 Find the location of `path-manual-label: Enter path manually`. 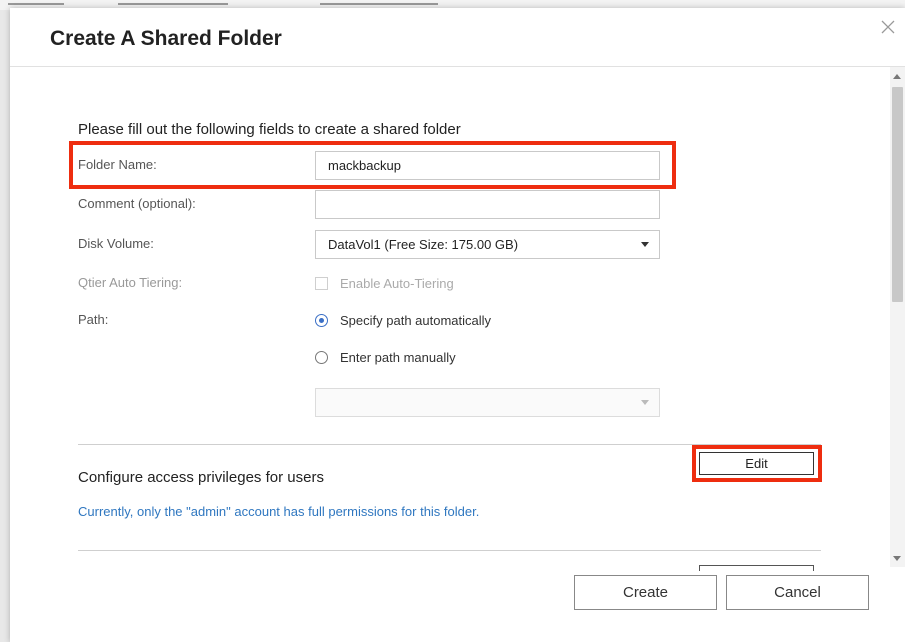

path-manual-label: Enter path manually is located at coordinates (398, 357).